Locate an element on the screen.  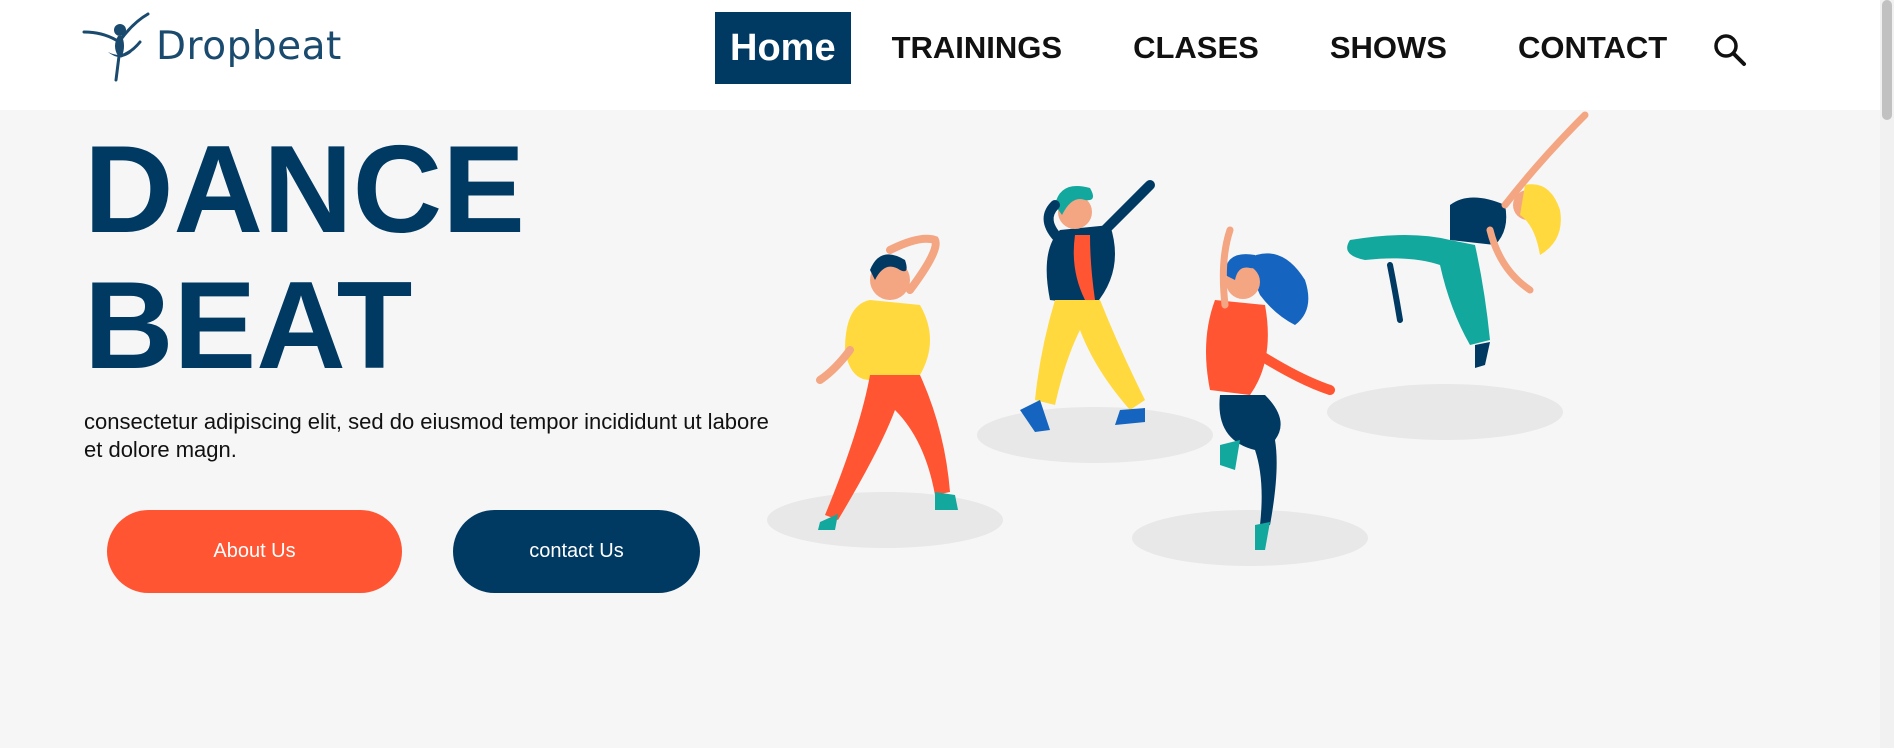
nav-home: Home is located at coordinates (783, 48).